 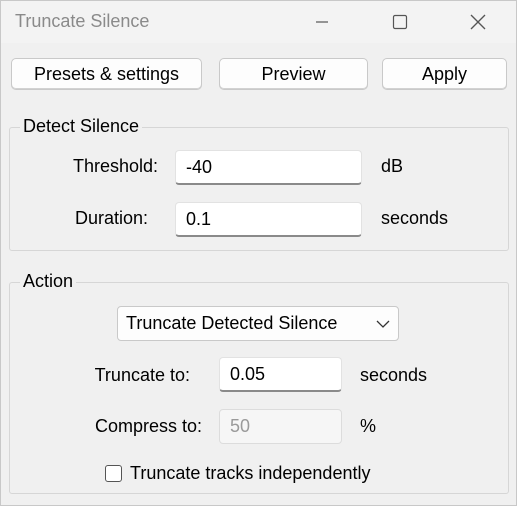 I want to click on apply-button: Apply, so click(x=444, y=74).